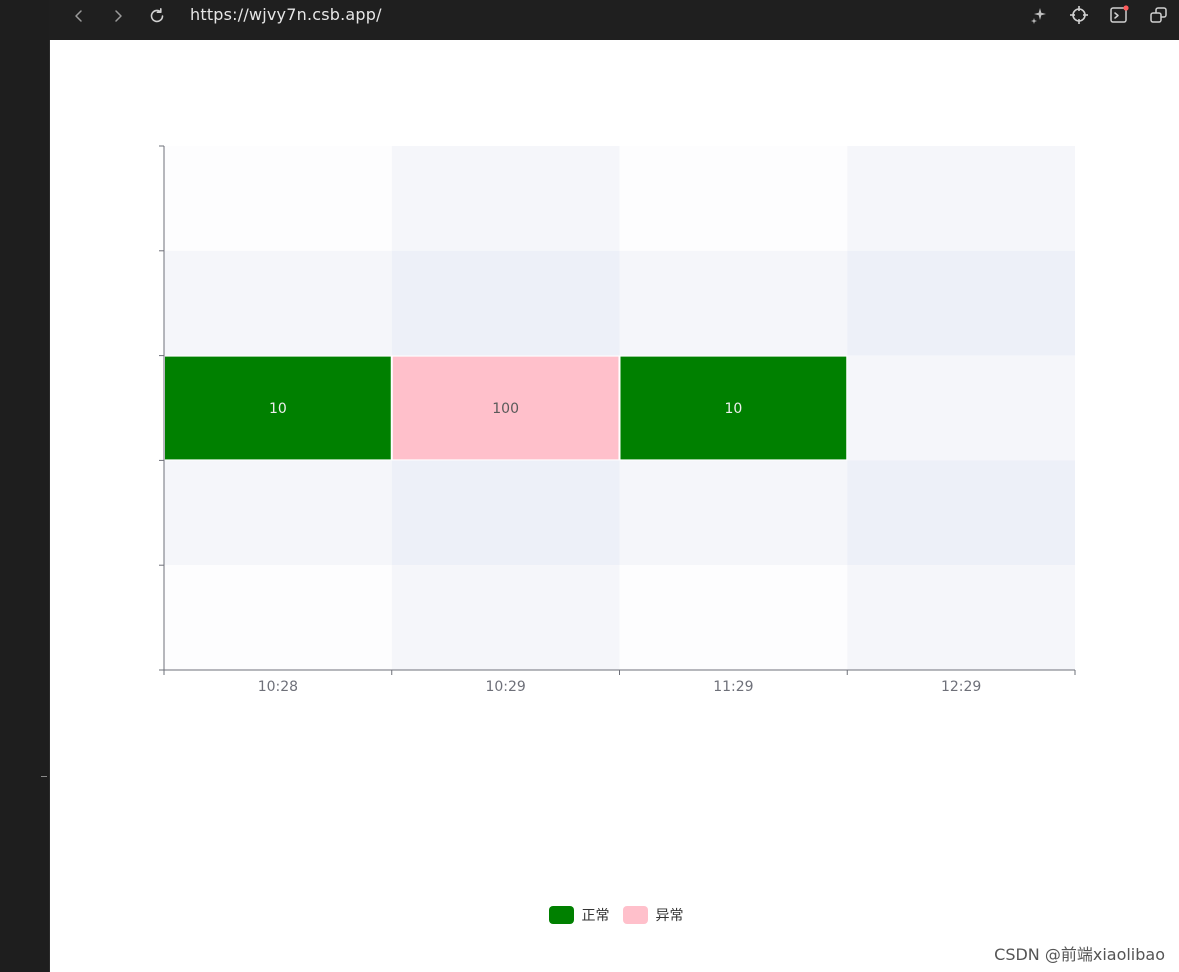 The height and width of the screenshot is (972, 1179). Describe the element at coordinates (652, 915) in the screenshot. I see `legend-item: 异常` at that location.